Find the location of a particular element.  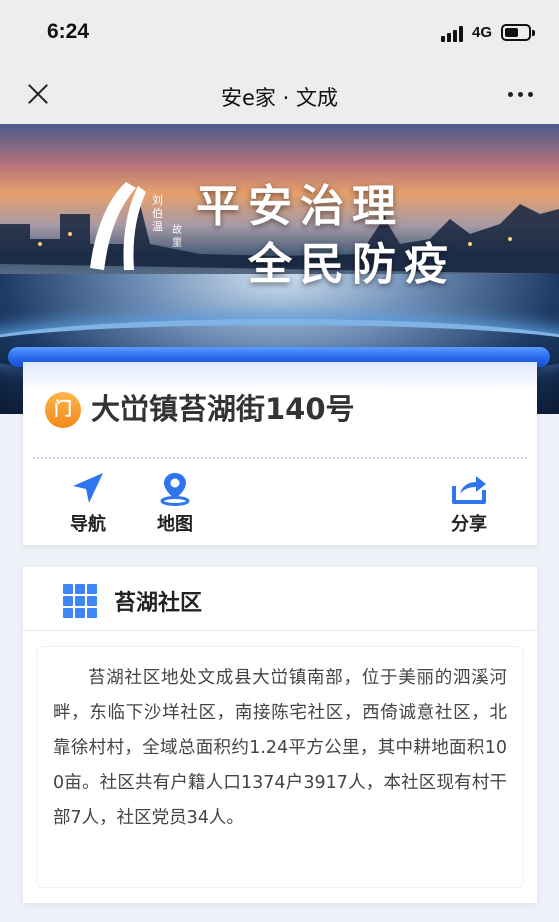

status-bar: 6:24 4G is located at coordinates (279, 33).